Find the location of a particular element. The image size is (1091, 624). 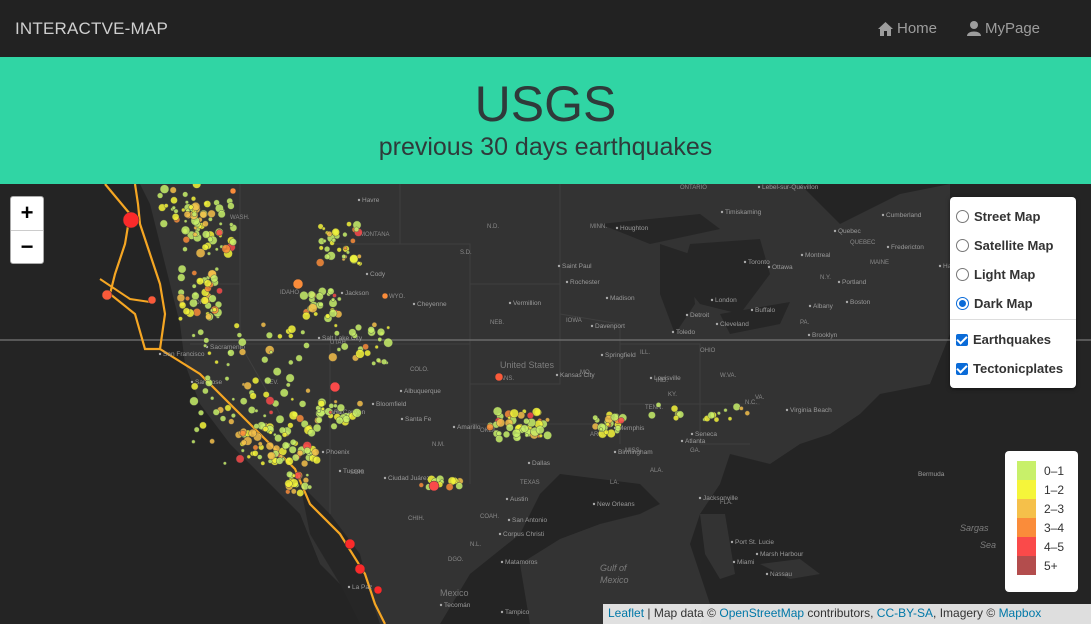

layer-street-map: Street Map is located at coordinates (998, 216).